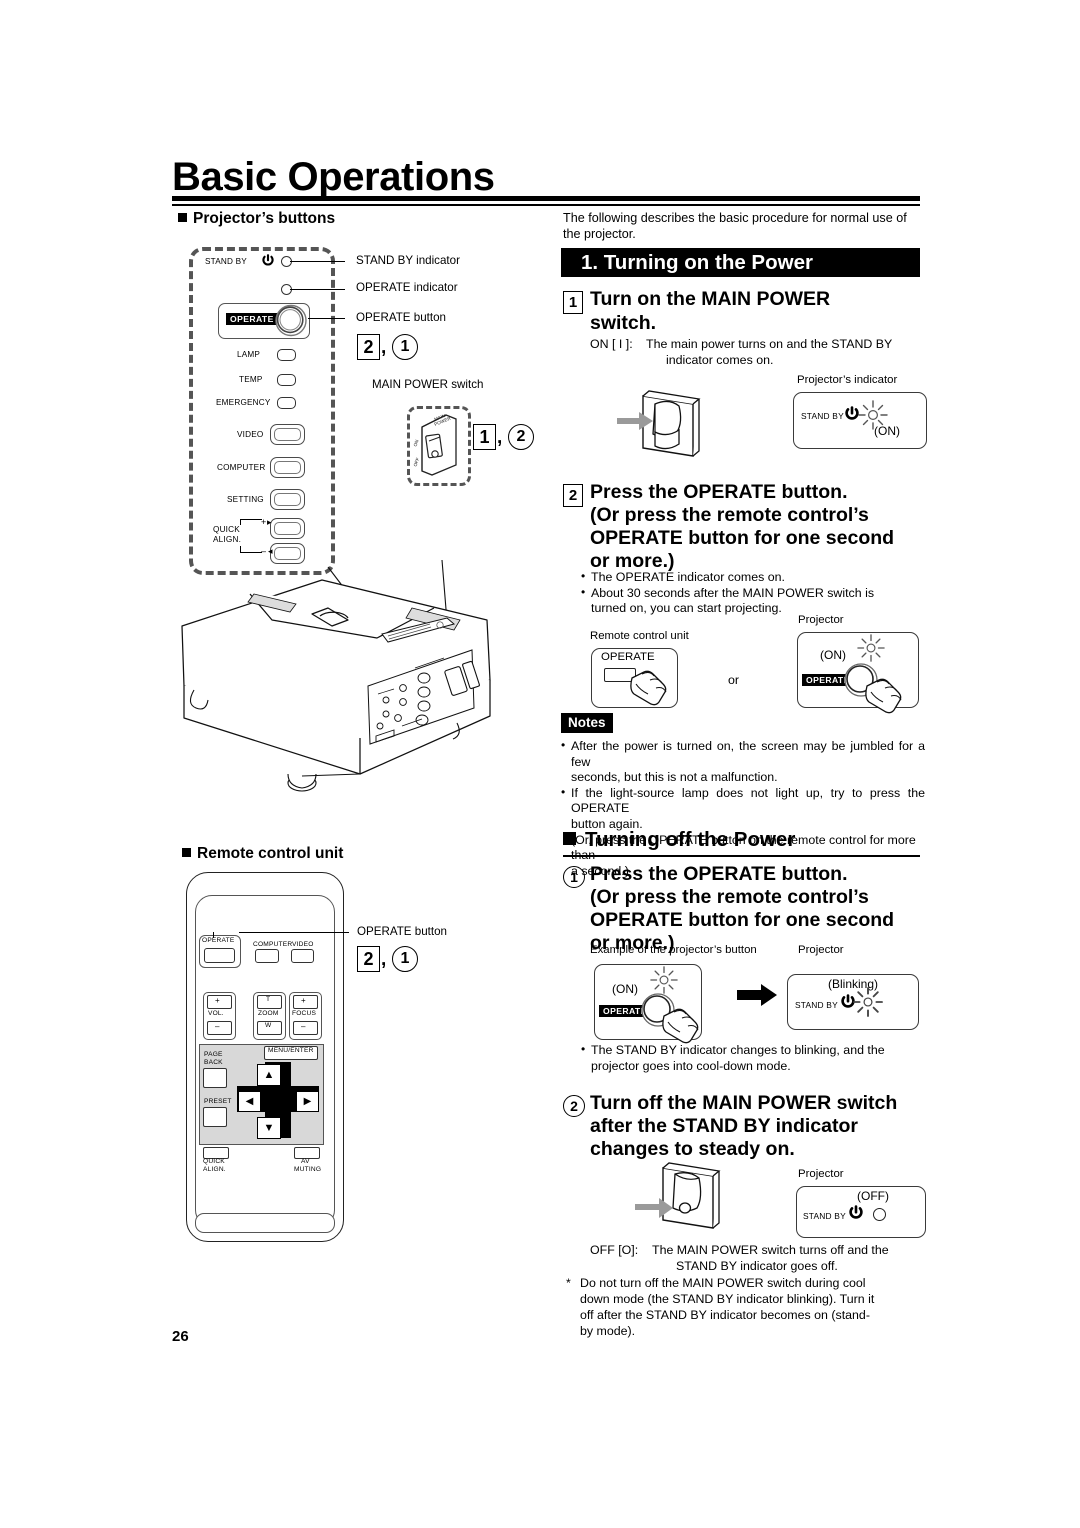  I want to click on panel-button-setting-label: SETTING, so click(245, 499).